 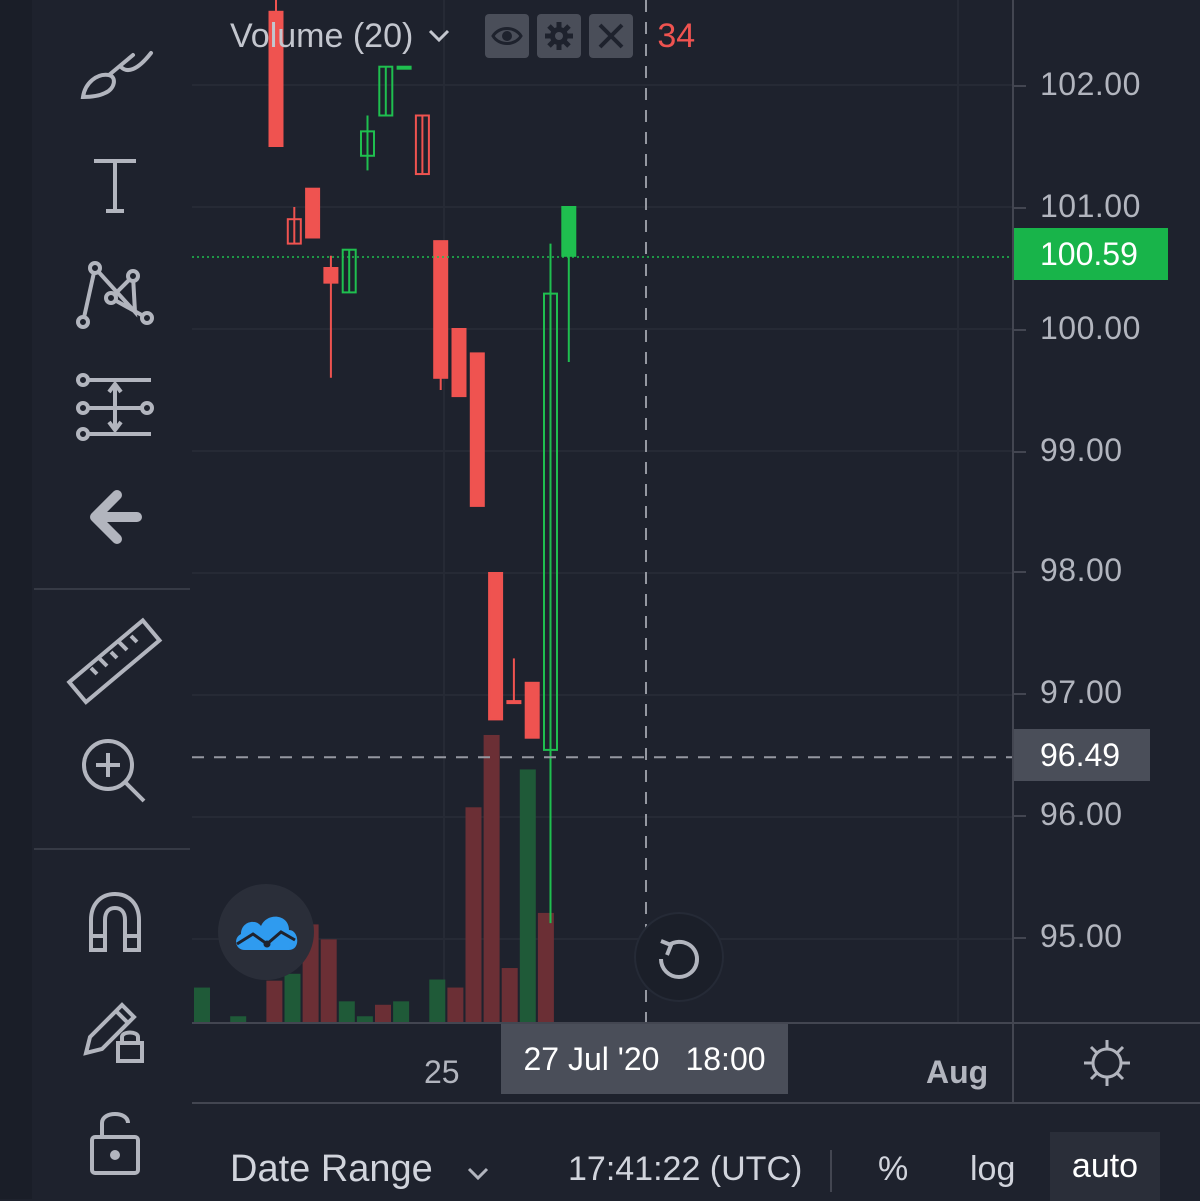 I want to click on toolbar-edge, so click(x=16, y=599).